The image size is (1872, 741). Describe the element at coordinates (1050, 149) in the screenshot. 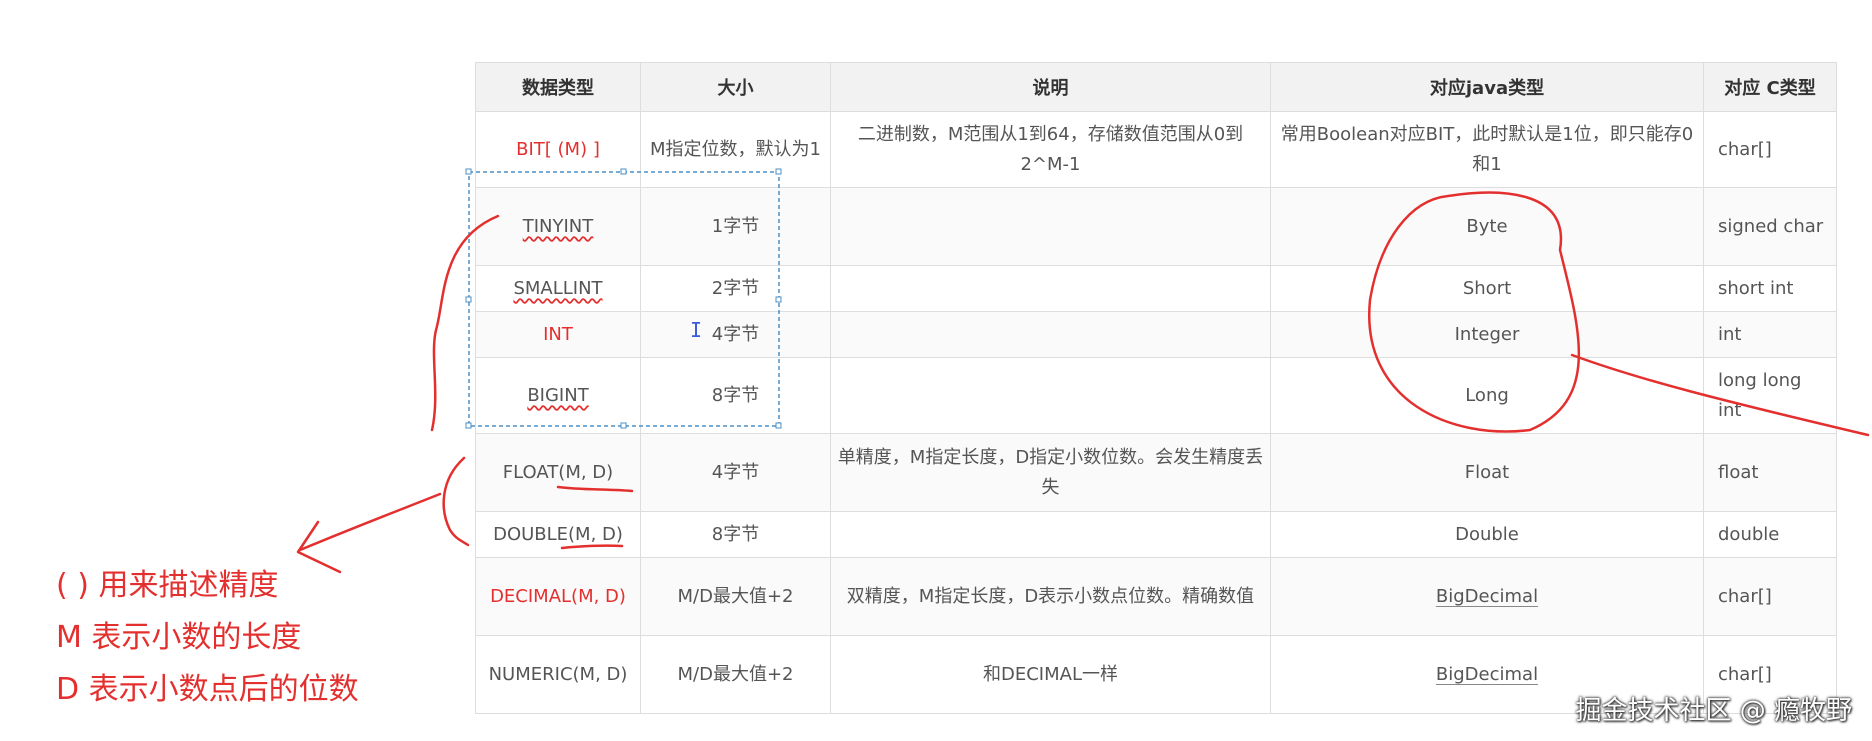

I see `cell-desc: 二进制数，M范围从1到64，存储数值范围从0到2^M-1` at that location.